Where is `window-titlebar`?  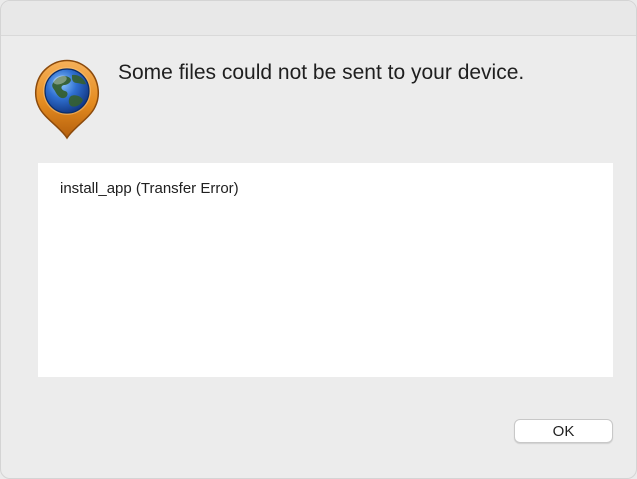
window-titlebar is located at coordinates (318, 18).